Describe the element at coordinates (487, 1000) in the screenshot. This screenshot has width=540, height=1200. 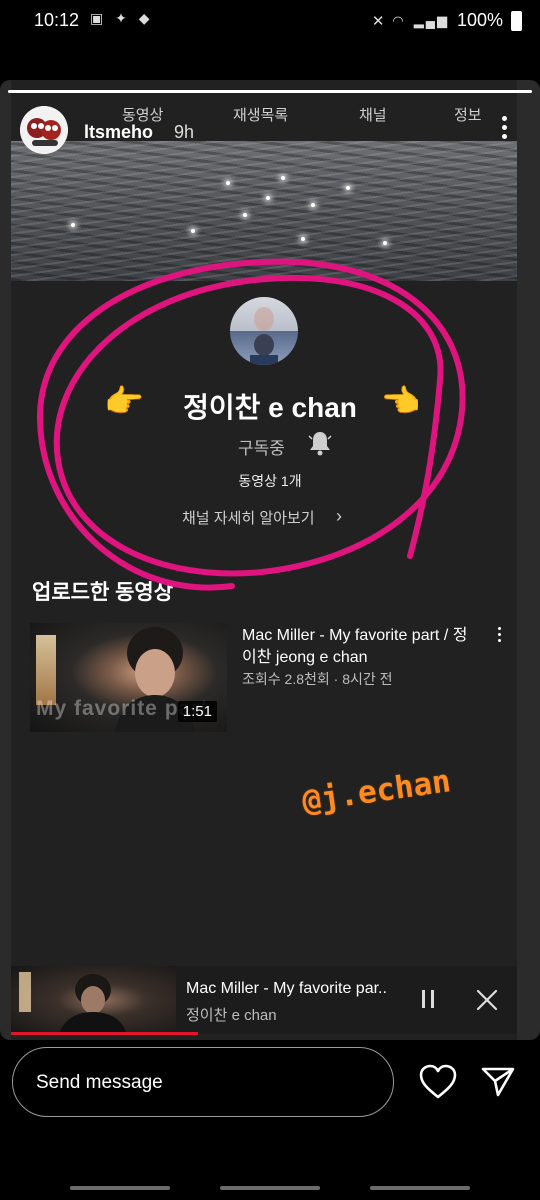
I see `close-icon` at that location.